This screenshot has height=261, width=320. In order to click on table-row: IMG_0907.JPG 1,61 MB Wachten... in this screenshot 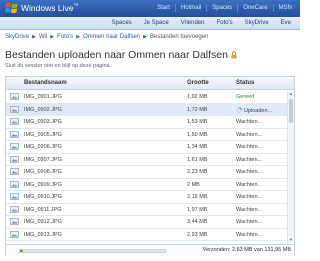, I will do `click(146, 160)`.